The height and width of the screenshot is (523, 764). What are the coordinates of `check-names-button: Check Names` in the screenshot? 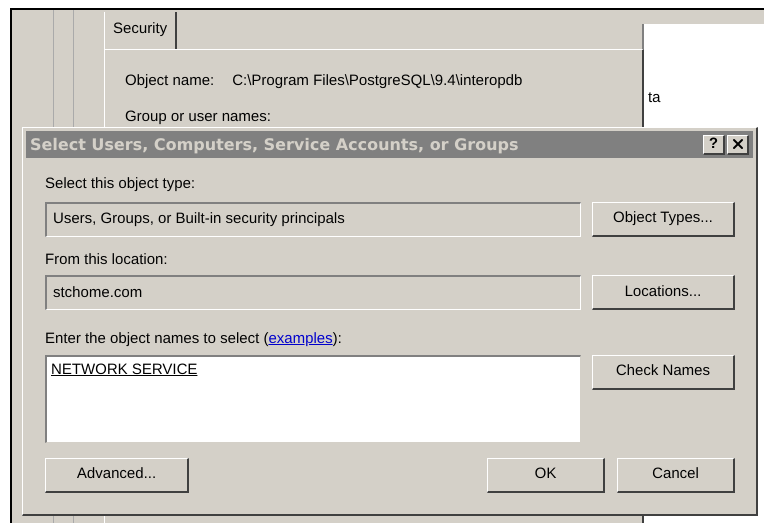 It's located at (663, 372).